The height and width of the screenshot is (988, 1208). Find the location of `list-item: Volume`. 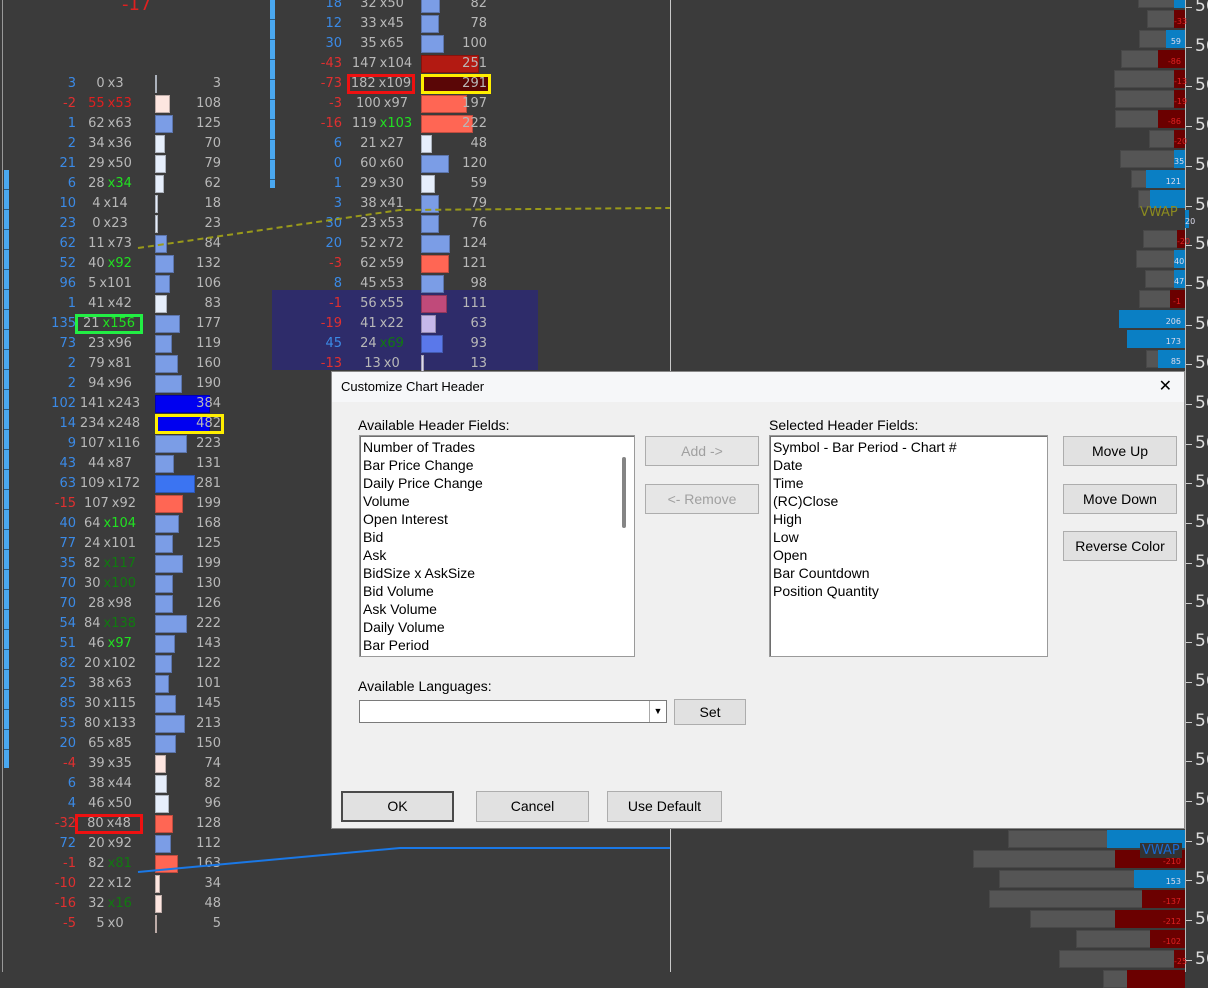

list-item: Volume is located at coordinates (497, 501).